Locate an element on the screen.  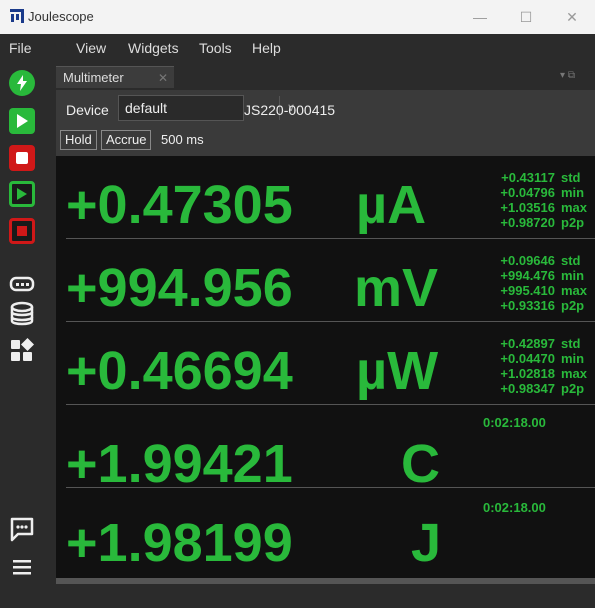
stat-value: +0.98347 is located at coordinates (527, 388).